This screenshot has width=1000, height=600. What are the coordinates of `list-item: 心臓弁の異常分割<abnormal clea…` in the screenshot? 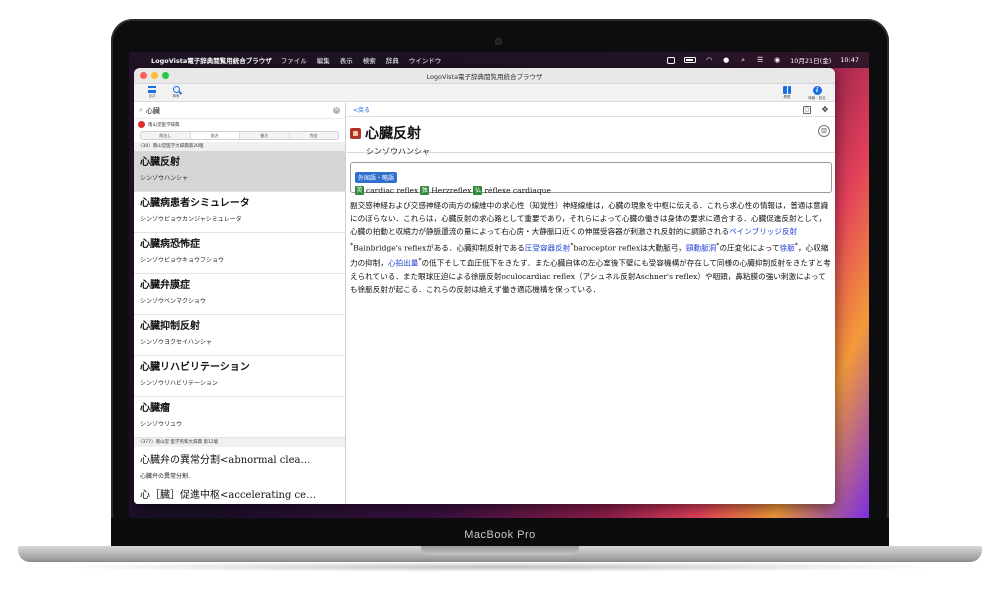 It's located at (239, 458).